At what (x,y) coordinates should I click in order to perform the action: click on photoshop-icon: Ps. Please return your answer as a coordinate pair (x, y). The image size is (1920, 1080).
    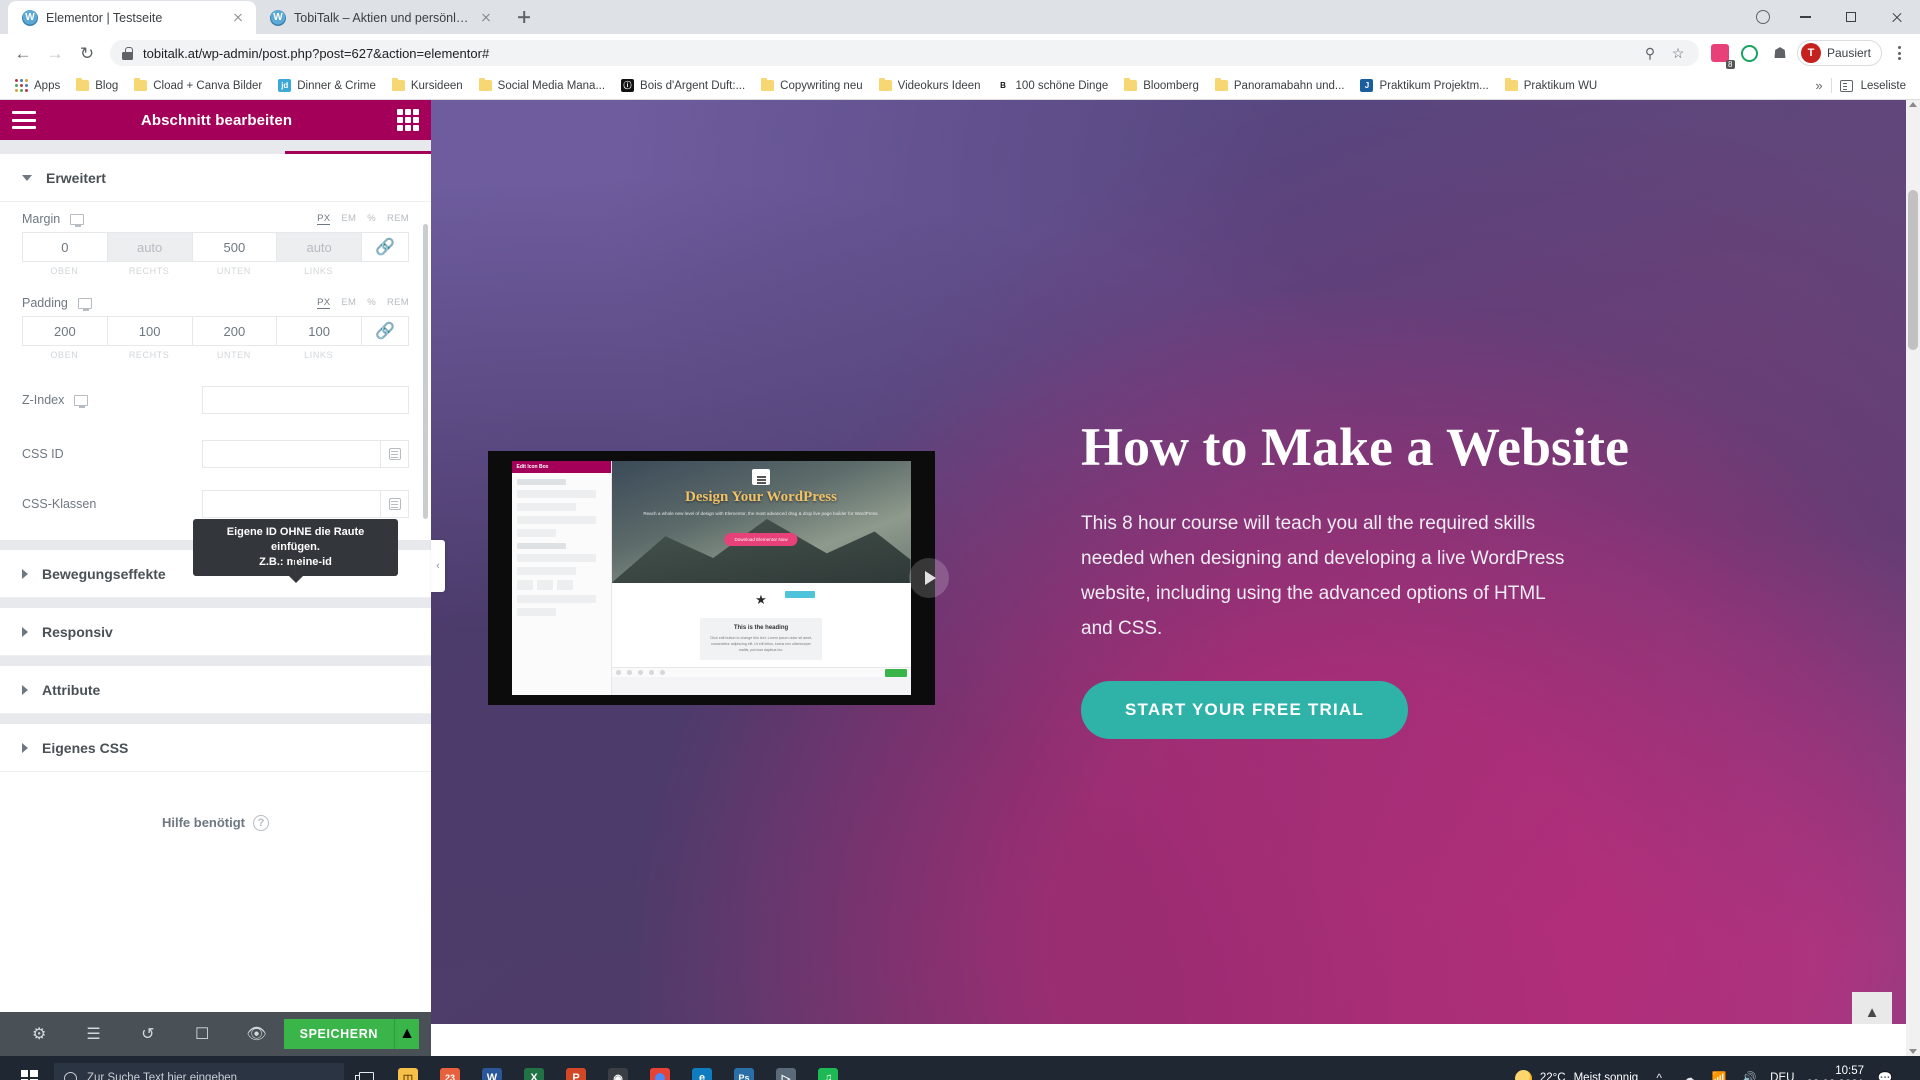
    Looking at the image, I should click on (744, 1068).